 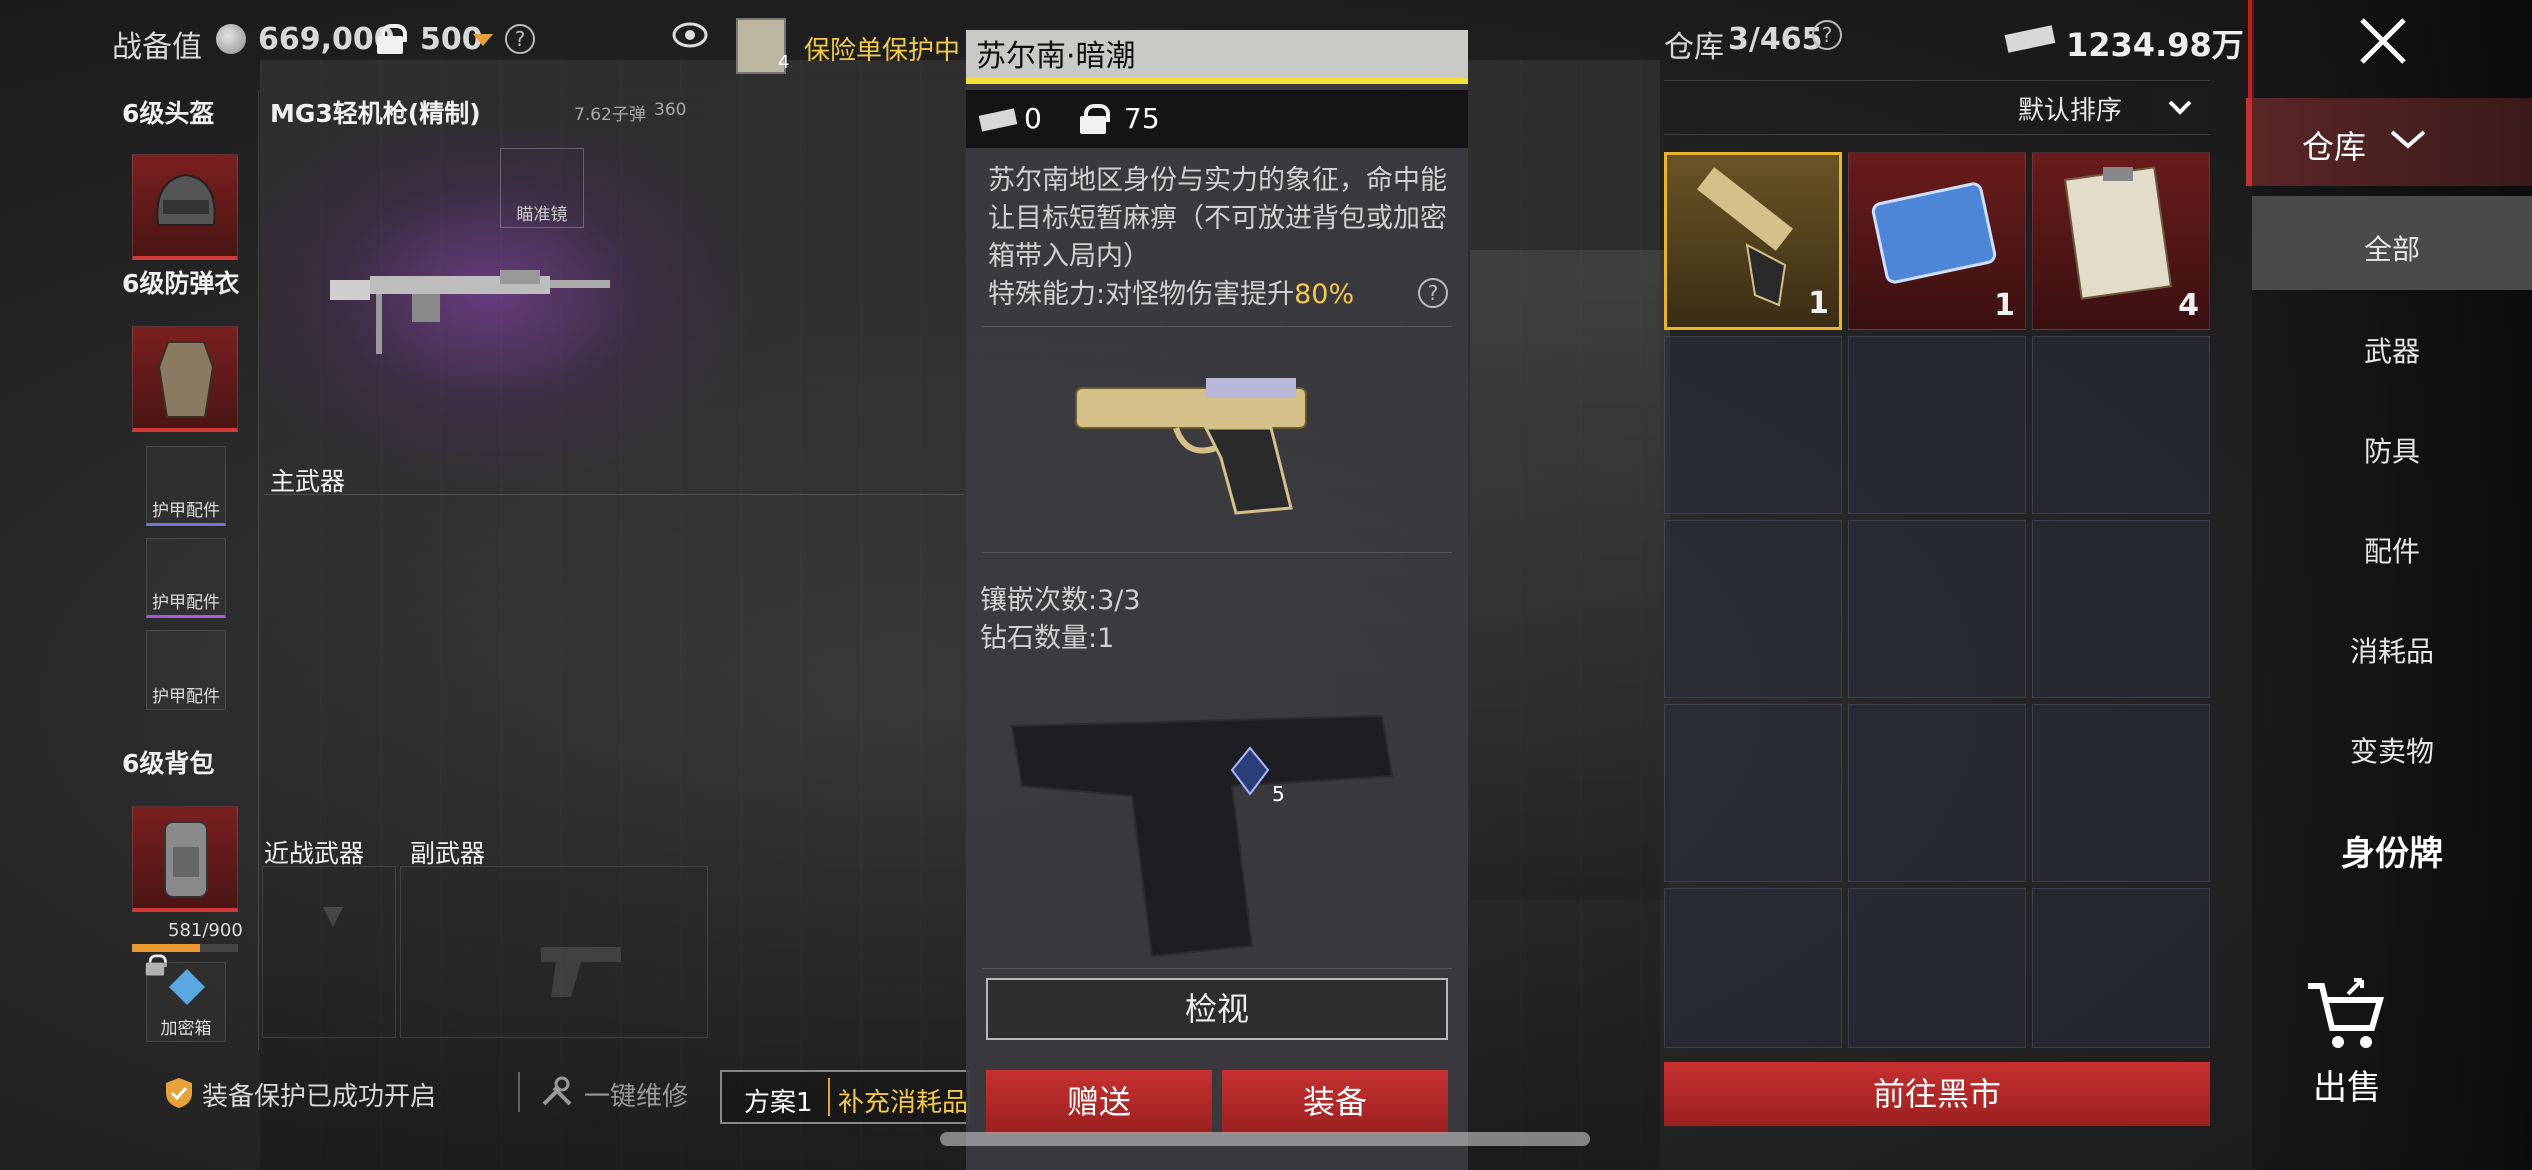 What do you see at coordinates (829, 1097) in the screenshot?
I see `plan-divider` at bounding box center [829, 1097].